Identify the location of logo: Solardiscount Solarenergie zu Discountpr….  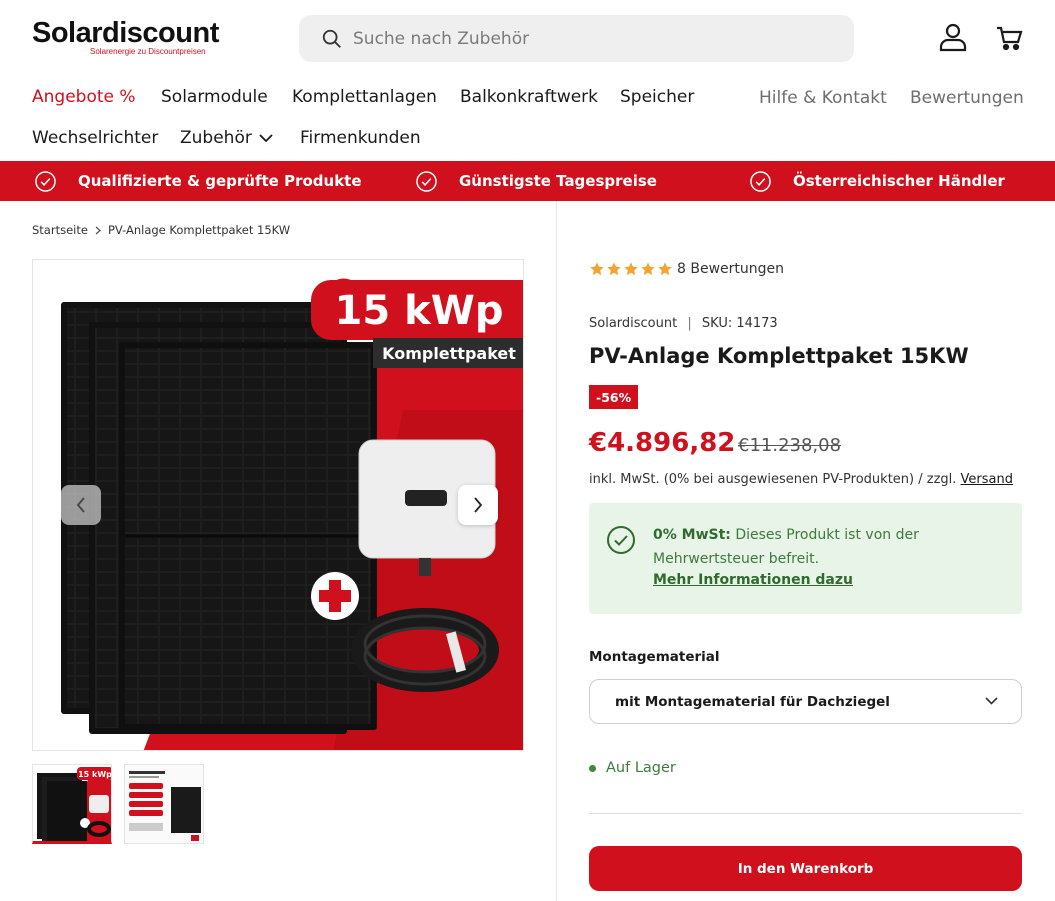
(125, 36).